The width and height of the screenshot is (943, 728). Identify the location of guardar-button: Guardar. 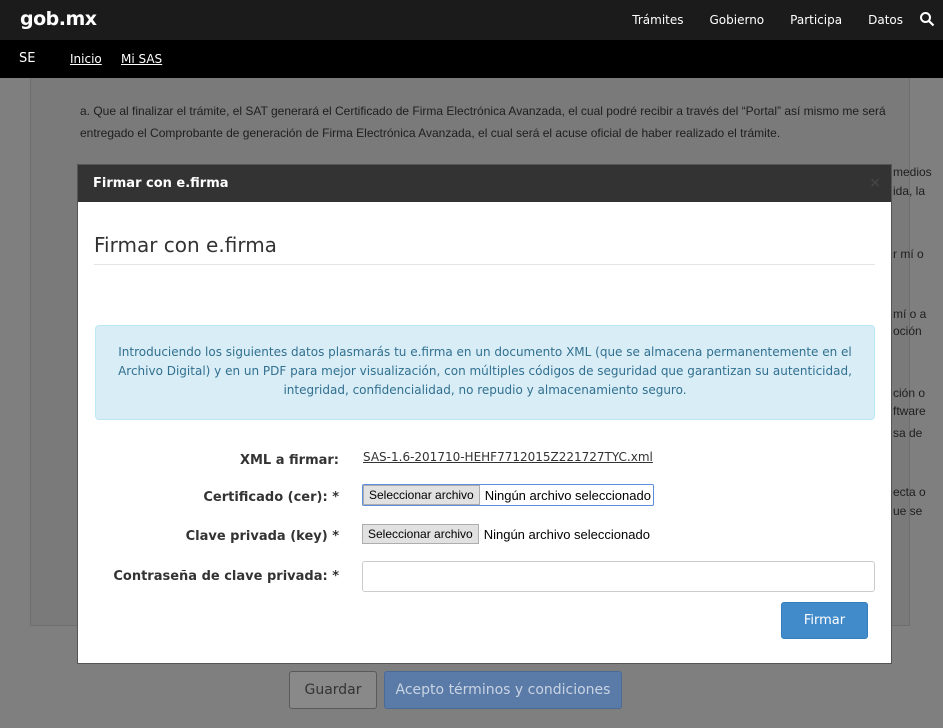
(333, 690).